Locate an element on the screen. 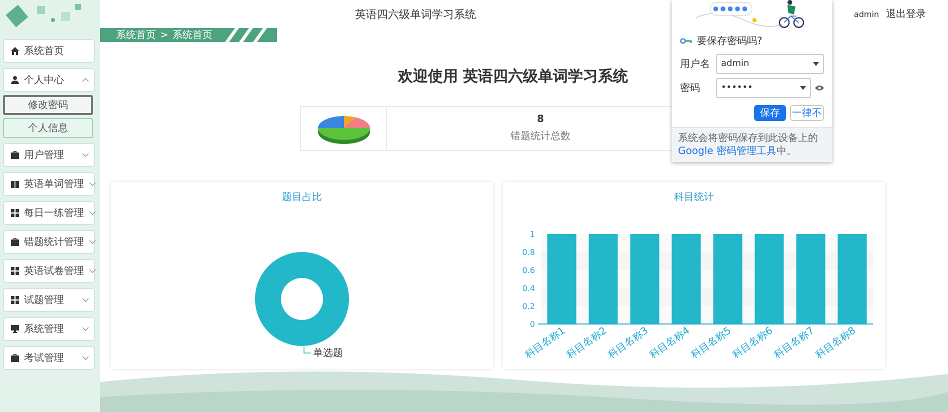 This screenshot has height=412, width=948. home-icon is located at coordinates (15, 51).